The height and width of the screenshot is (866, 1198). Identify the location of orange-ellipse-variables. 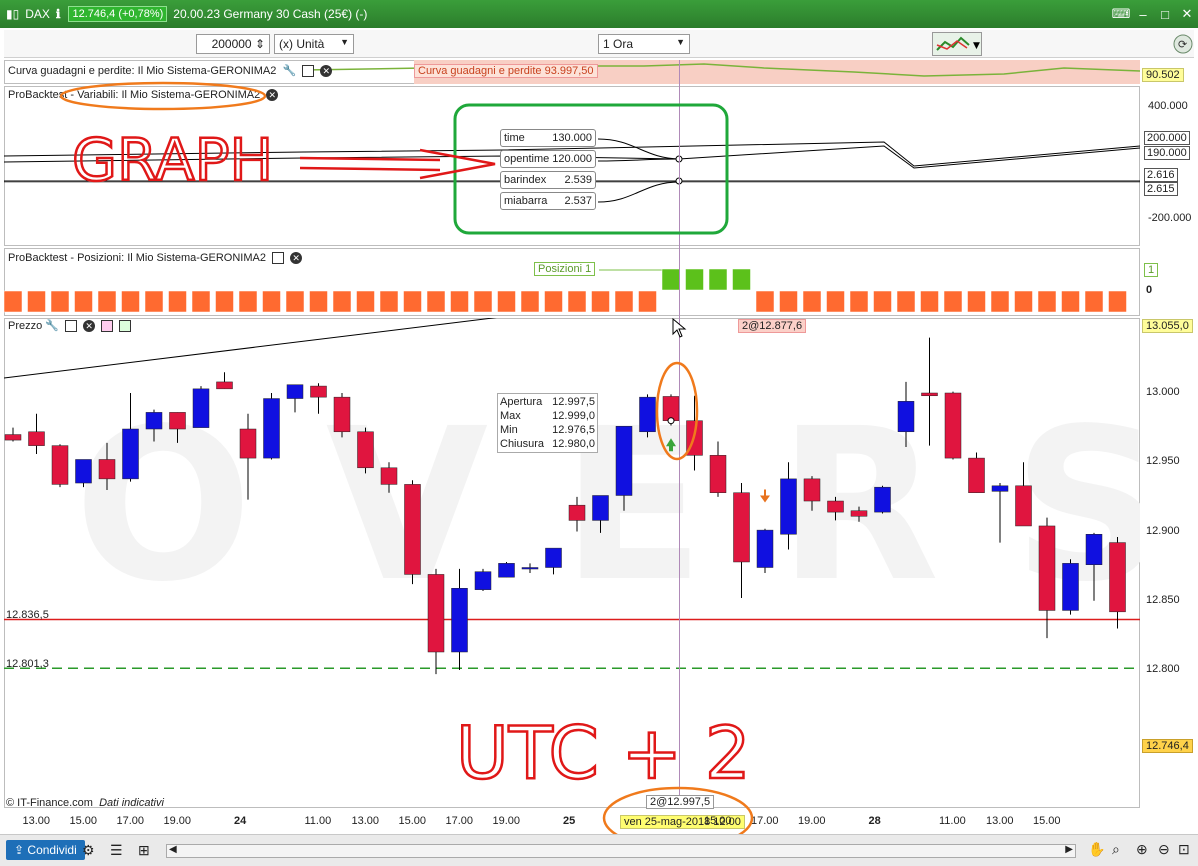
(163, 96).